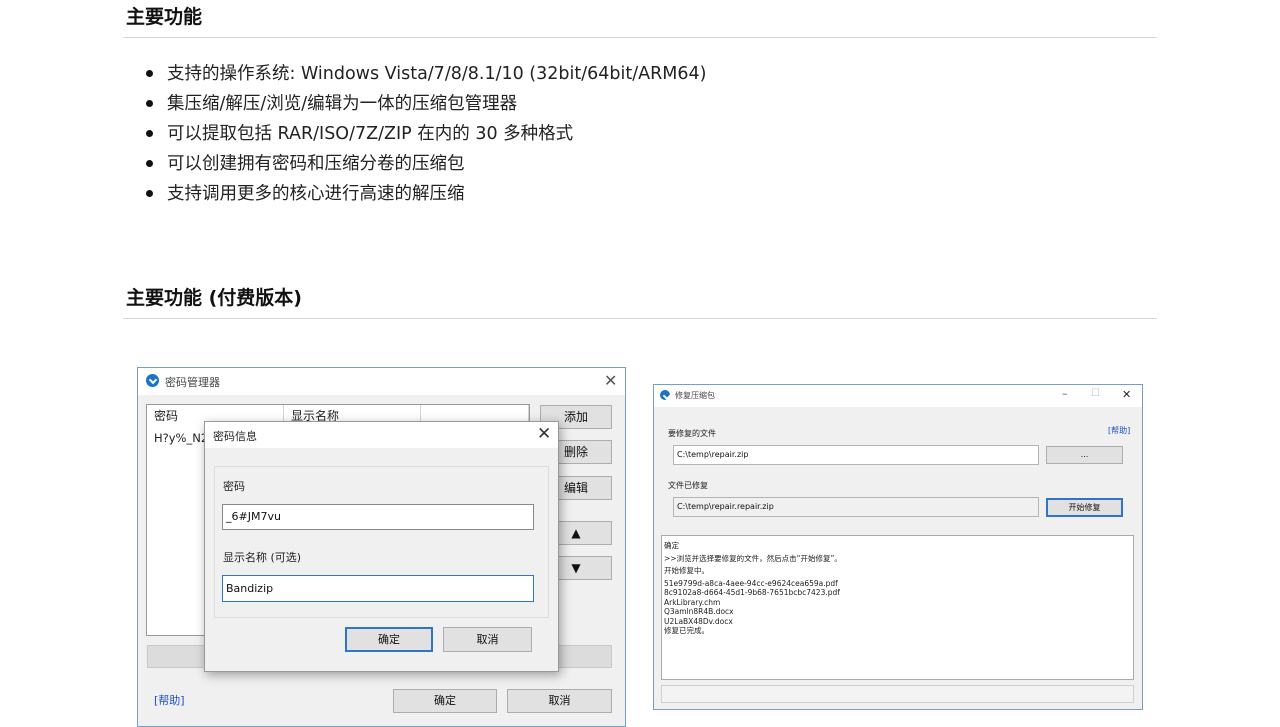  I want to click on minimize-icon: –, so click(1065, 393).